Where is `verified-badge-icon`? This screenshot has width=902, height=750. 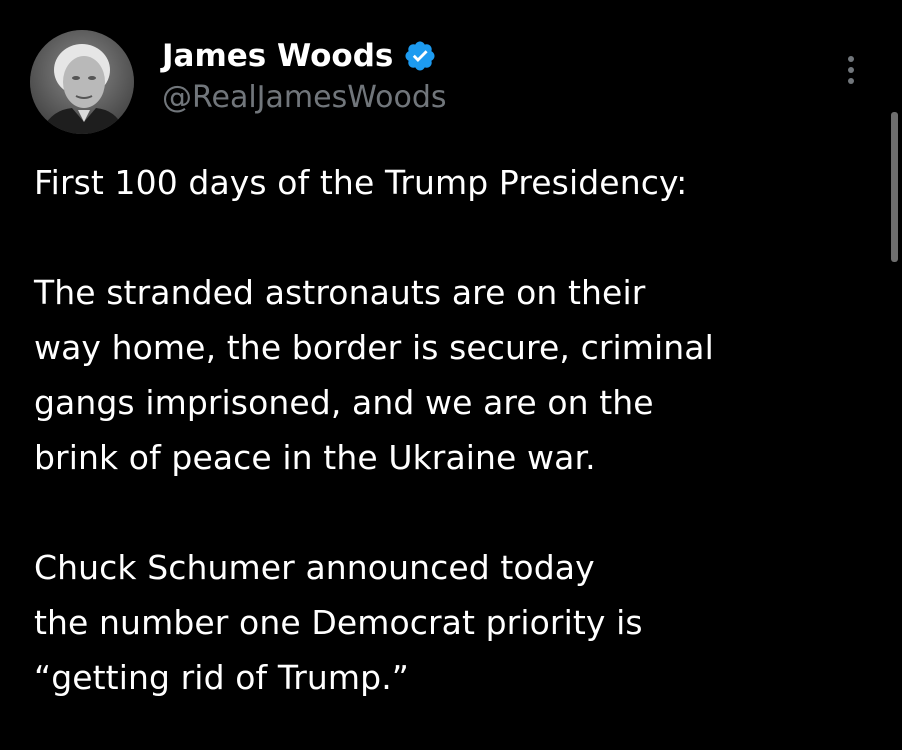 verified-badge-icon is located at coordinates (420, 56).